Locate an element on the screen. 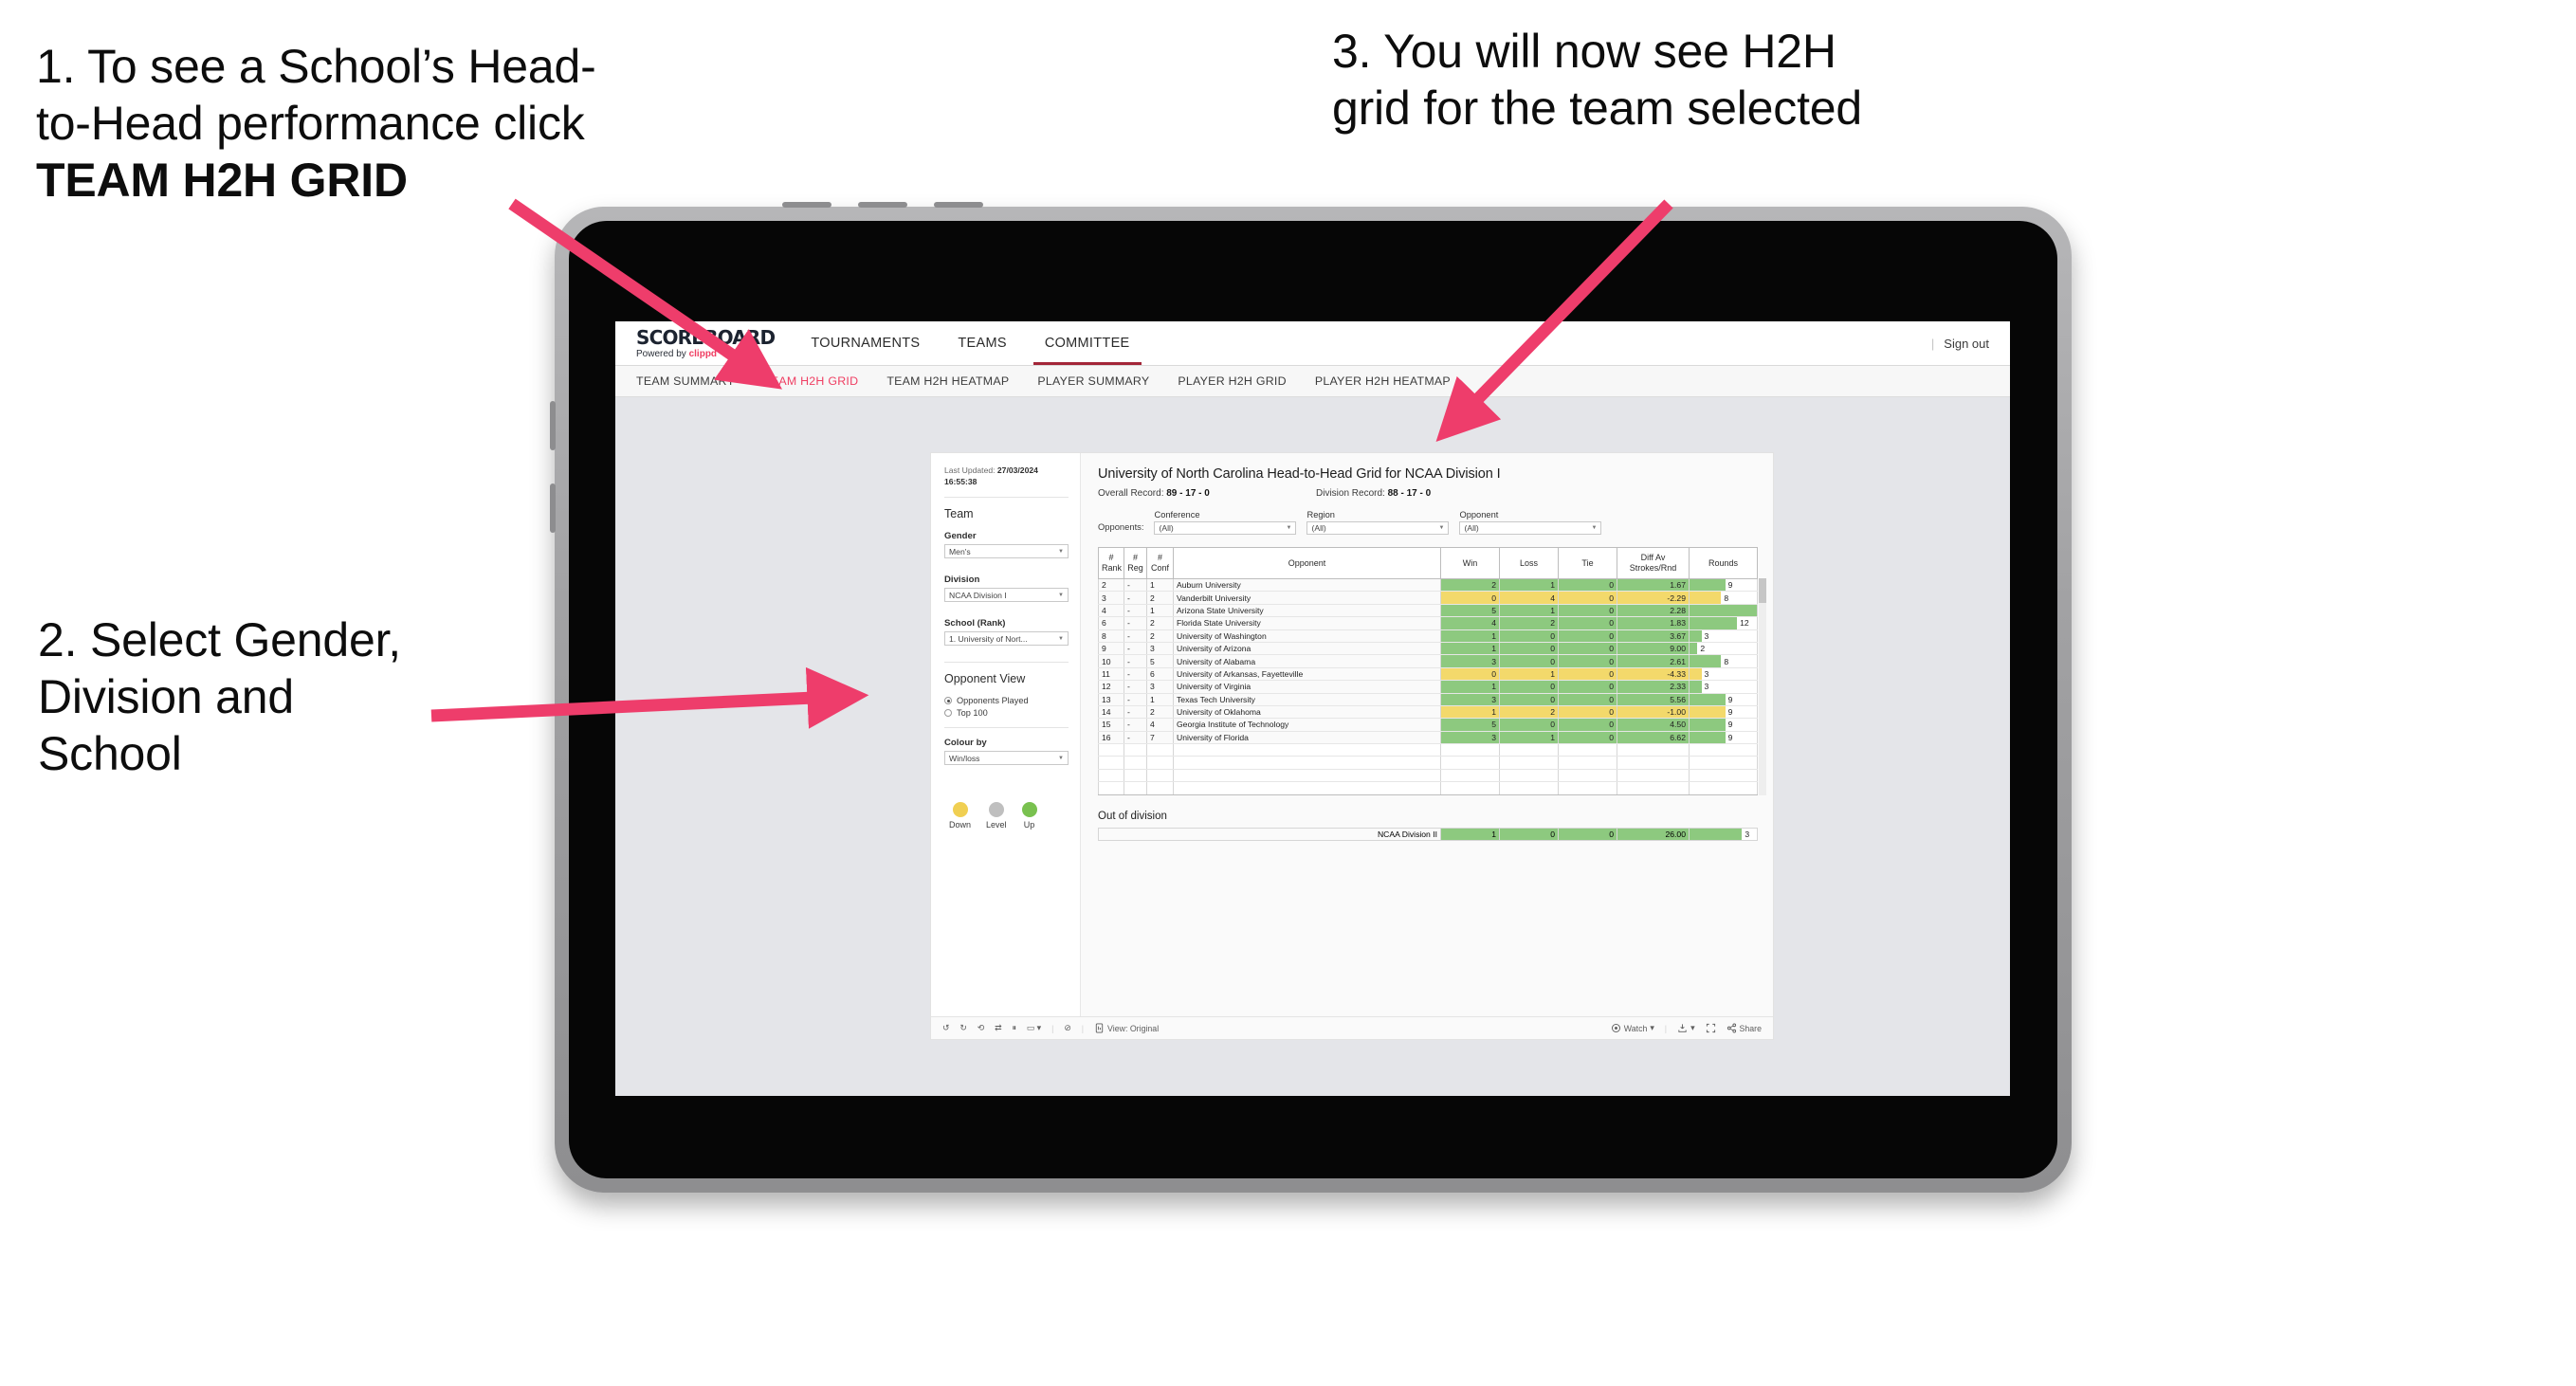  table-row: 2-1 Auburn University 2 1 0 1.67 9 is located at coordinates (1428, 585).